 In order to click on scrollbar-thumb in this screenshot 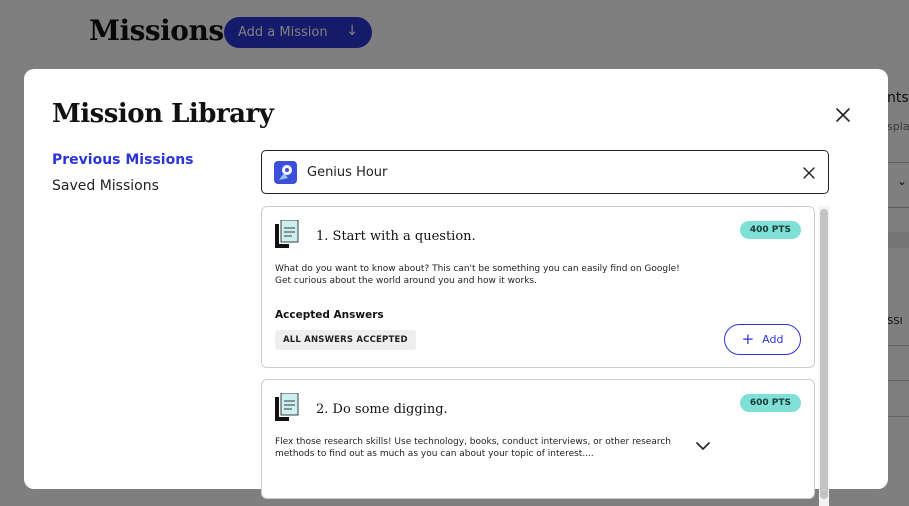, I will do `click(824, 354)`.